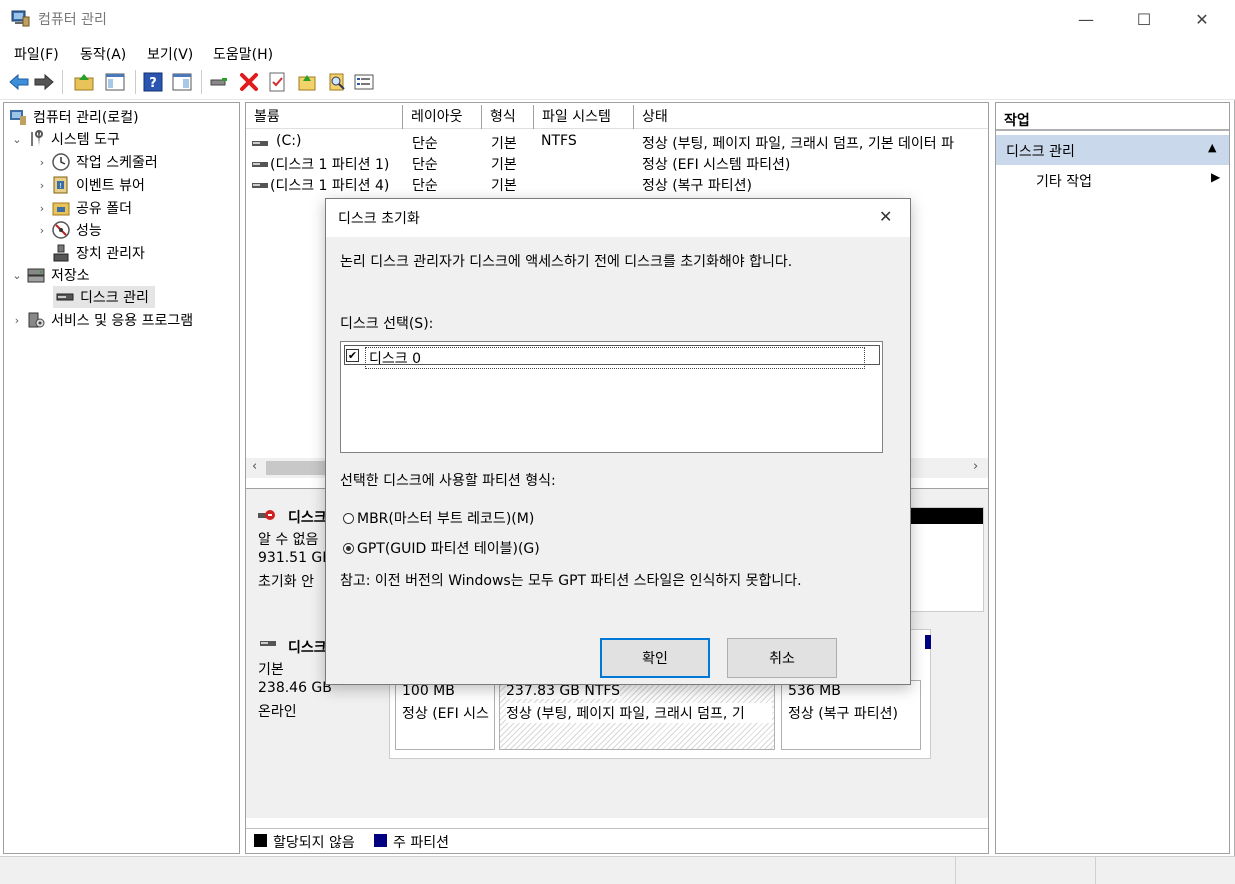 The height and width of the screenshot is (884, 1235). I want to click on dialog-close-icon: ✕, so click(885, 216).